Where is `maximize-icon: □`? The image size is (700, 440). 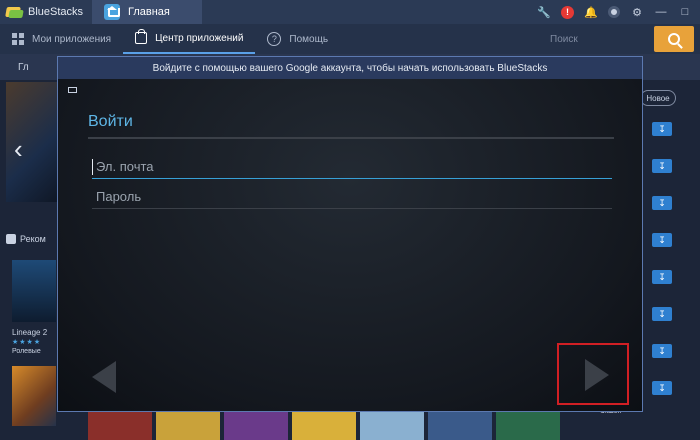 maximize-icon: □ is located at coordinates (685, 12).